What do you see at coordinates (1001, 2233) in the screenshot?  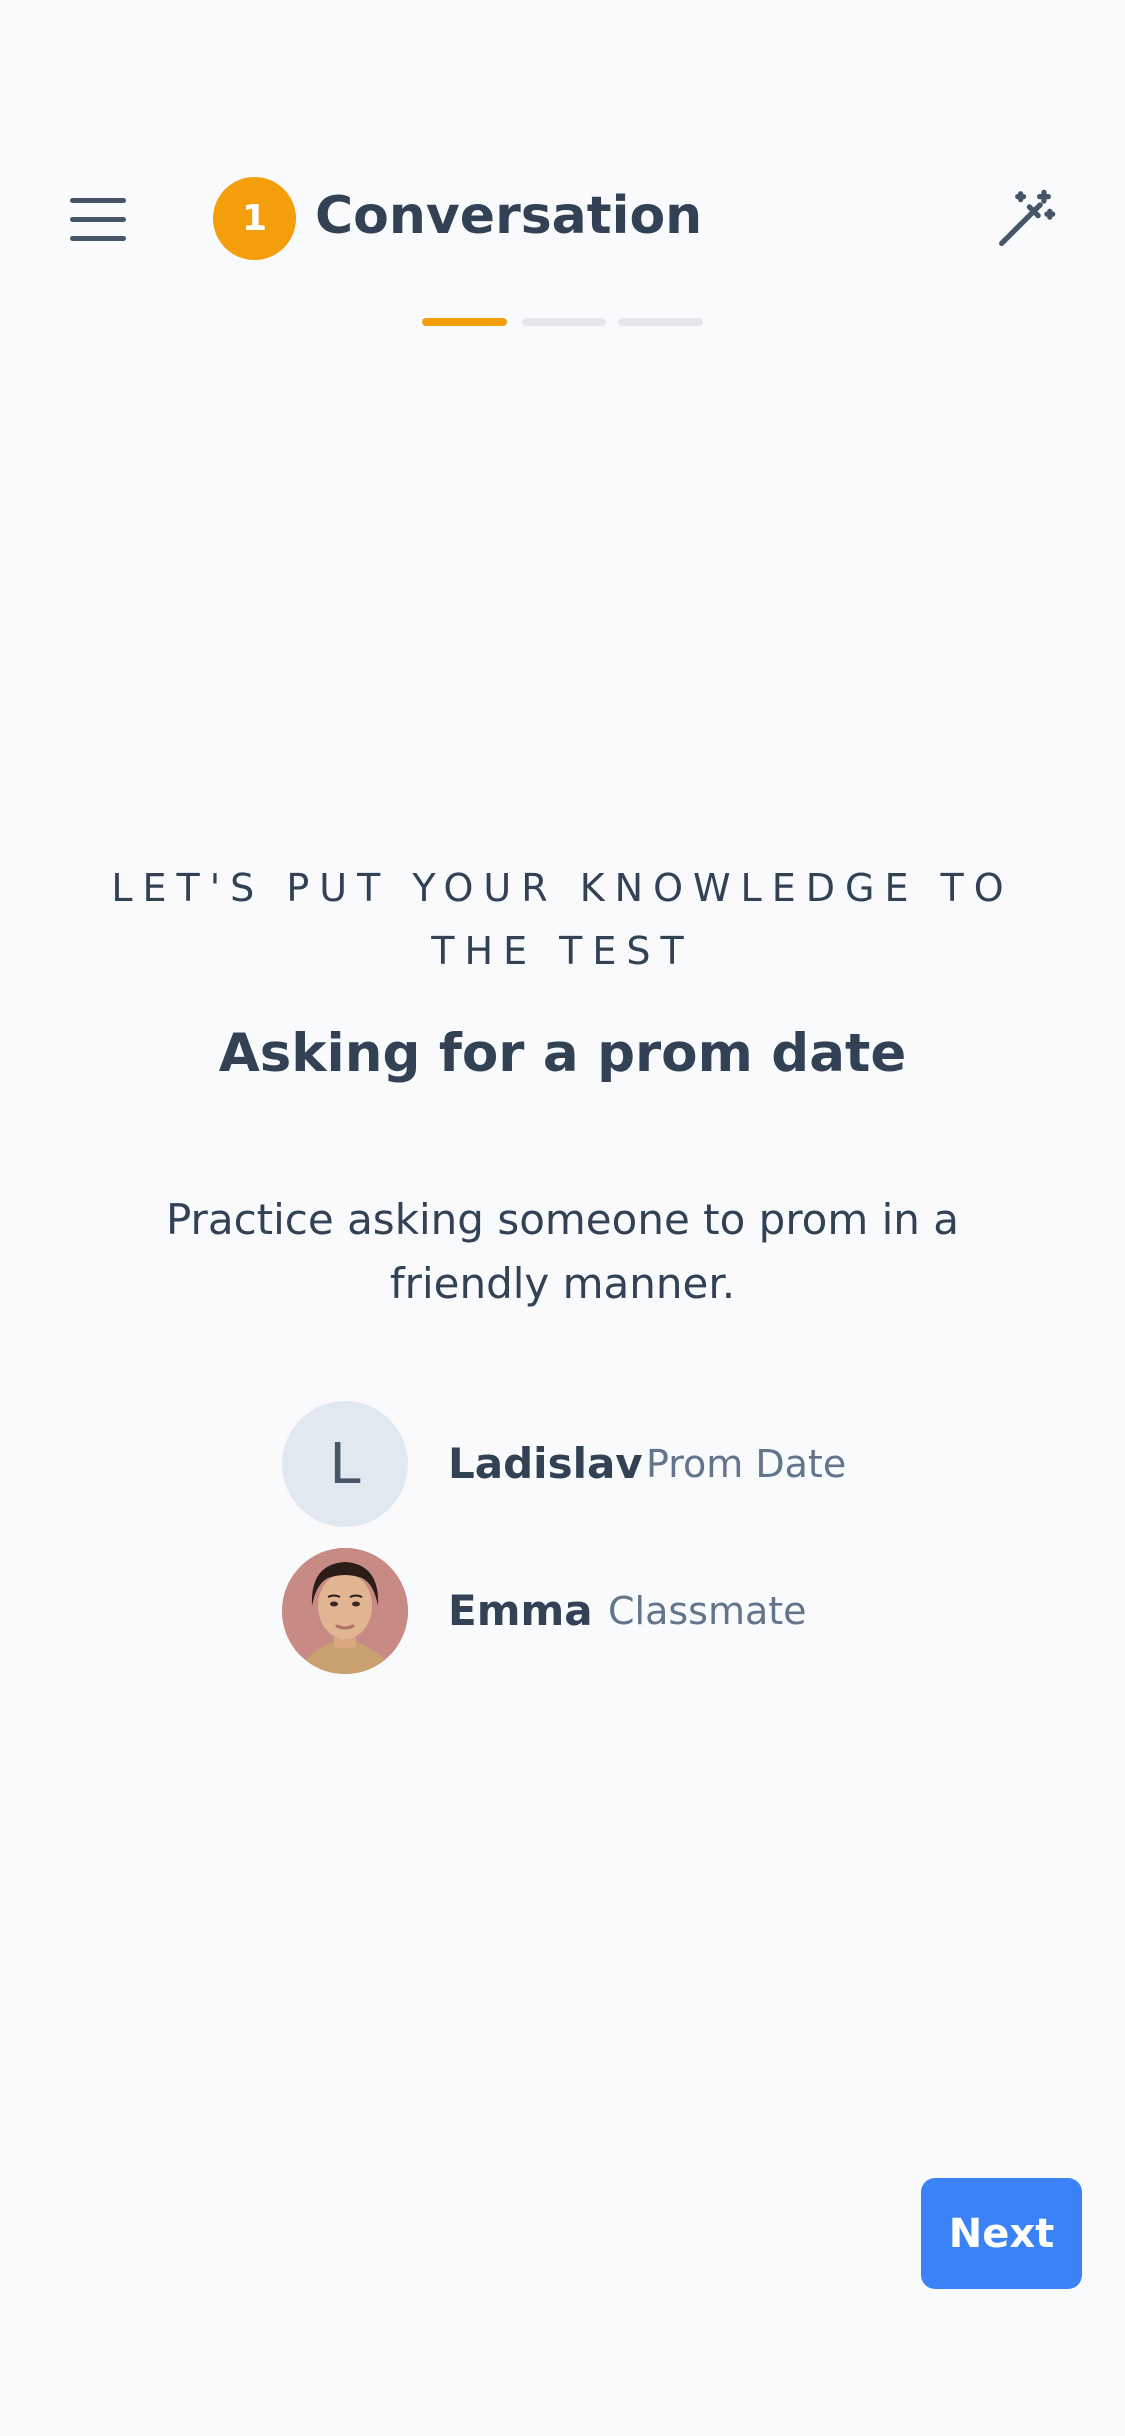 I see `next-button: Next` at bounding box center [1001, 2233].